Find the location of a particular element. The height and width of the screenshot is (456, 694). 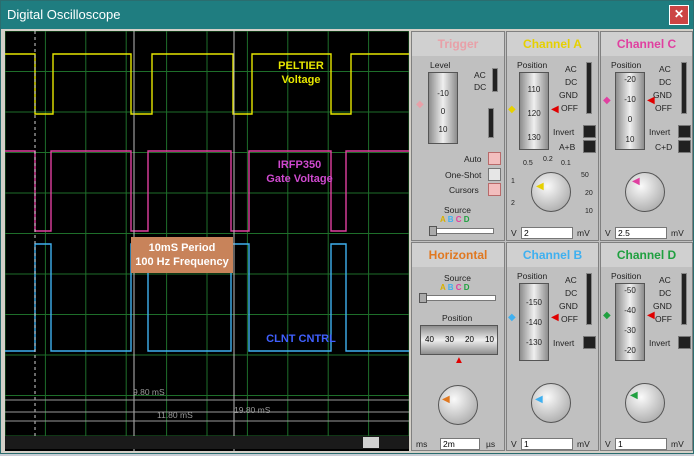

channel-d-position-icon: ◆ is located at coordinates (607, 315).